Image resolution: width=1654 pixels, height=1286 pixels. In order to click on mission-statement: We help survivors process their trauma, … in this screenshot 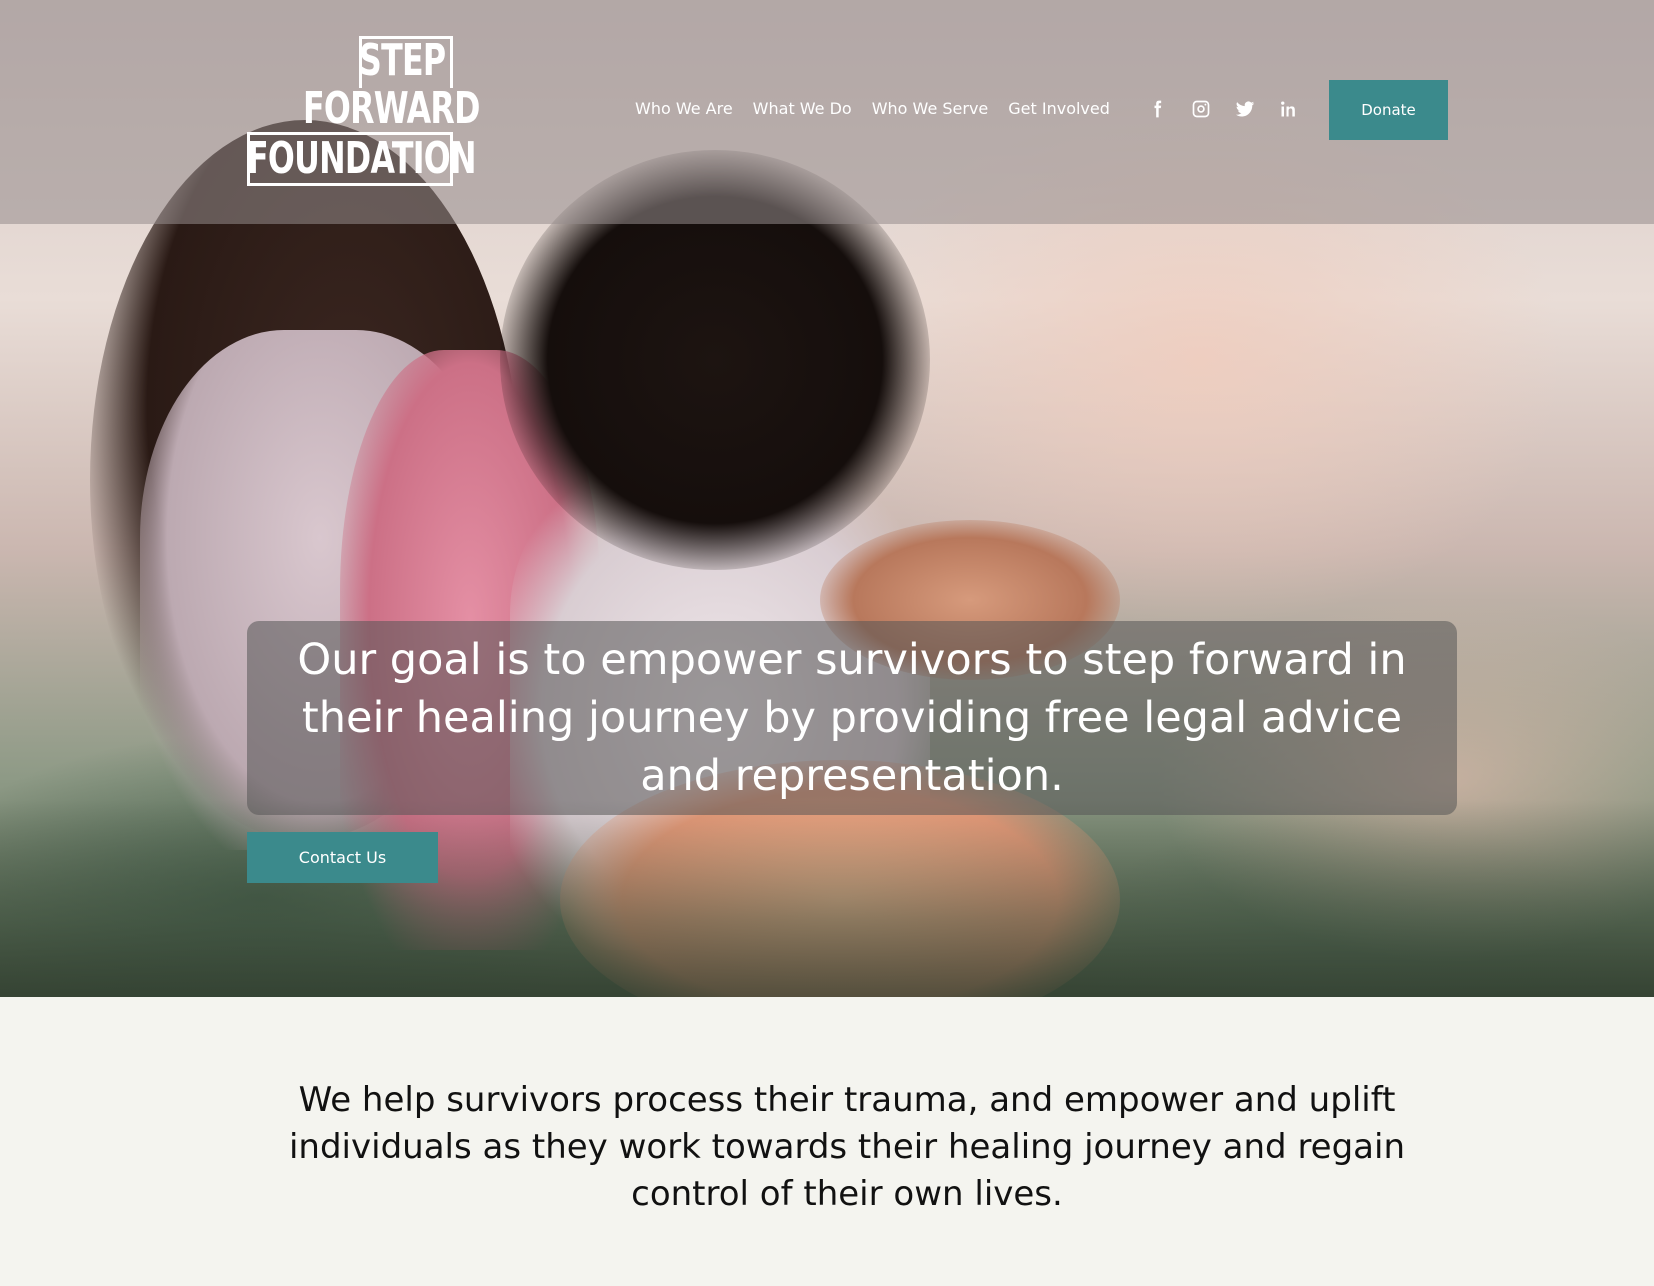, I will do `click(847, 1147)`.